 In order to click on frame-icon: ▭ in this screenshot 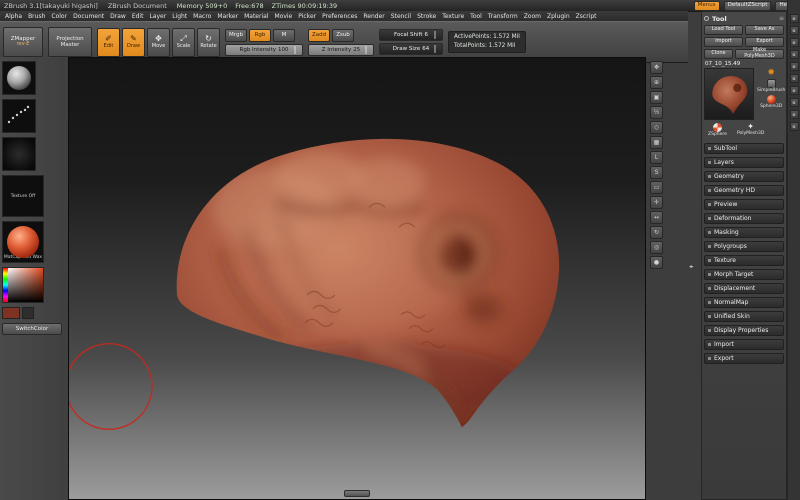, I will do `click(656, 187)`.